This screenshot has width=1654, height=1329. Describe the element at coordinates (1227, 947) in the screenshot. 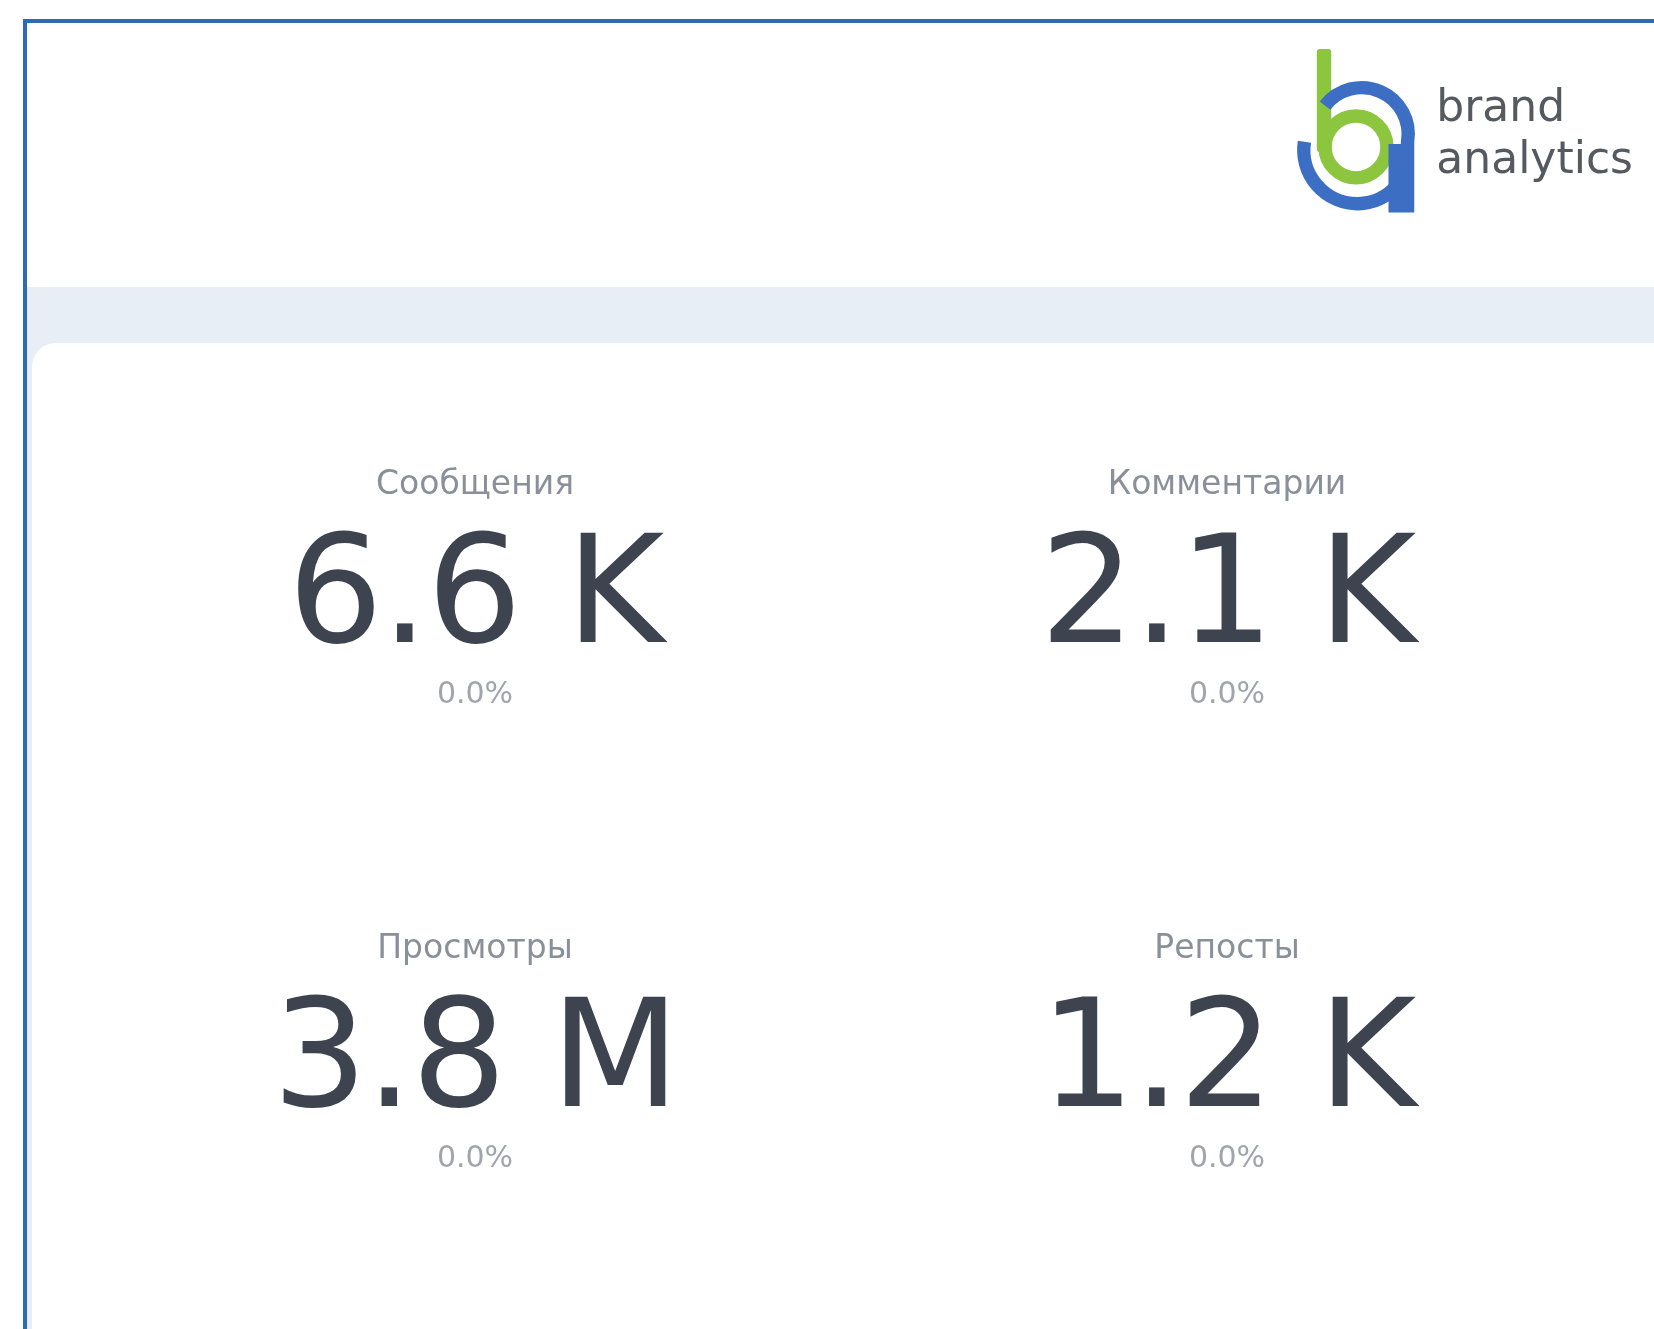

I see `metric-label: Репосты` at that location.